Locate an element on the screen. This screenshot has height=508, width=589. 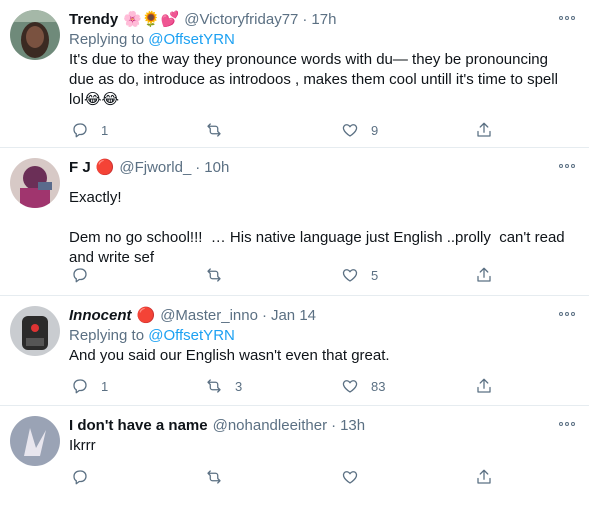
action-bar is located at coordinates (322, 478).